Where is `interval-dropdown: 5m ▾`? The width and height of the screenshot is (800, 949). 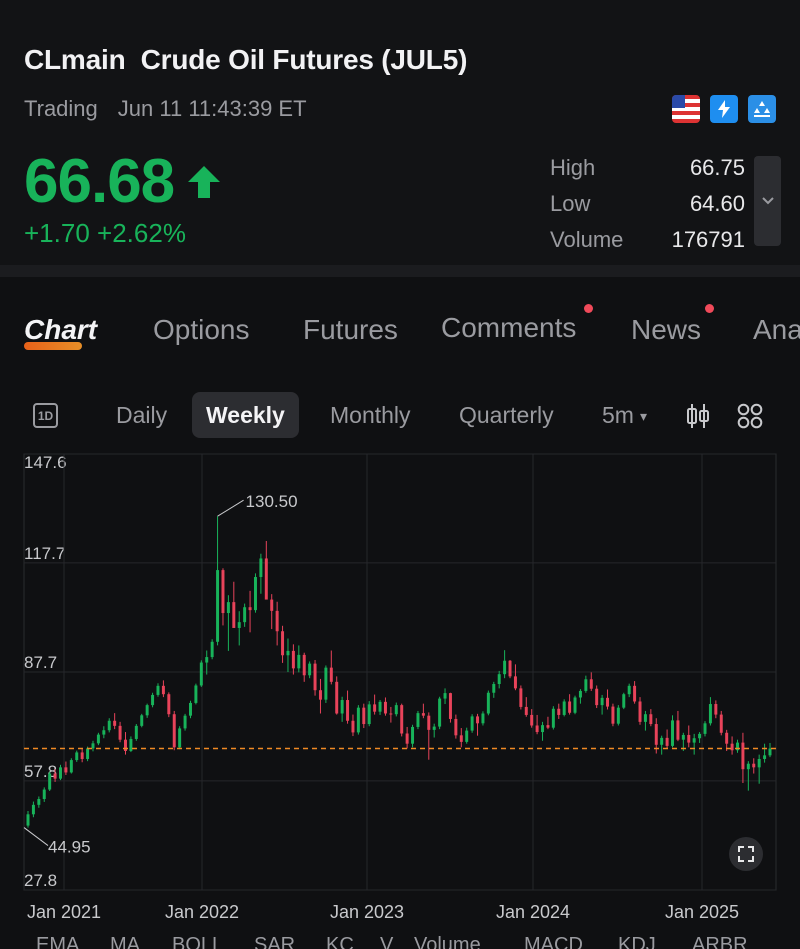 interval-dropdown: 5m ▾ is located at coordinates (624, 415).